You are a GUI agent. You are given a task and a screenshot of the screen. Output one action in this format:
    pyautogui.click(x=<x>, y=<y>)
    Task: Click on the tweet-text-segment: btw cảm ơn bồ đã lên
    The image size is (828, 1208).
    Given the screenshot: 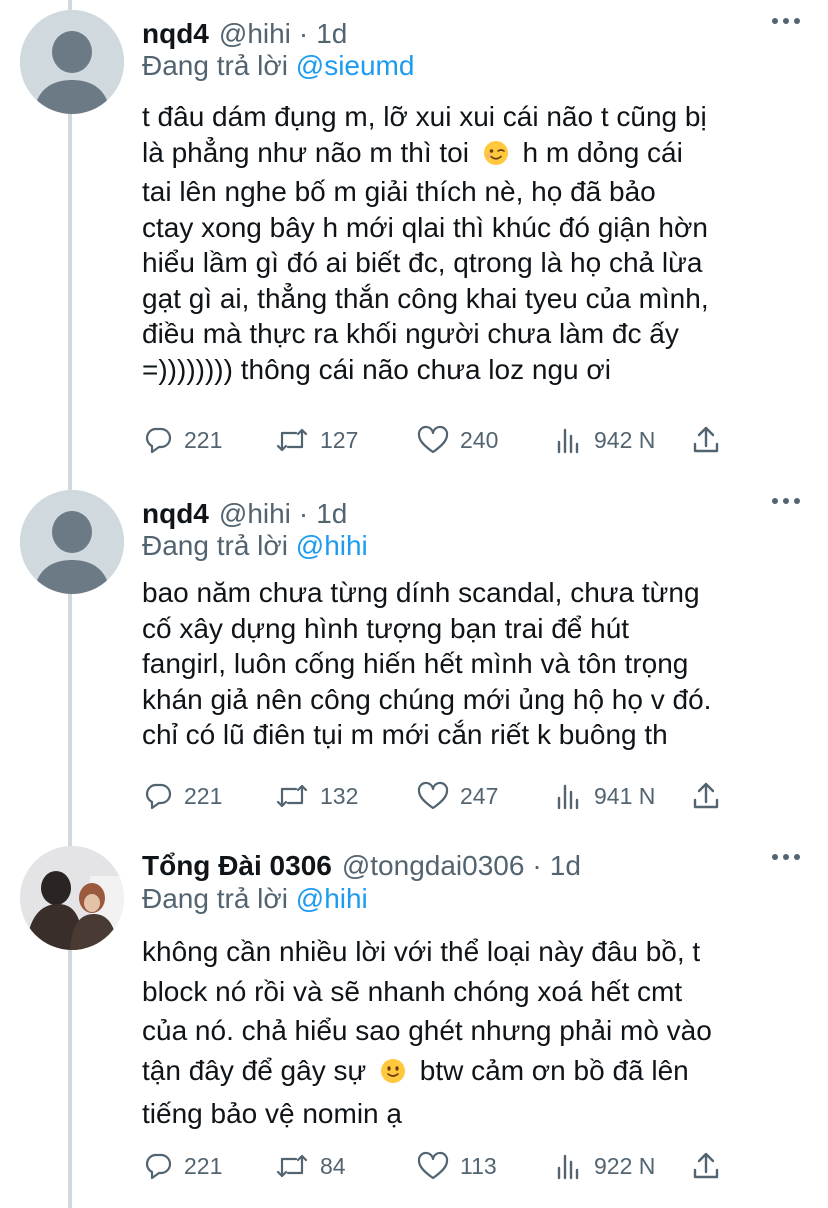 What is the action you would take?
    pyautogui.click(x=554, y=1070)
    